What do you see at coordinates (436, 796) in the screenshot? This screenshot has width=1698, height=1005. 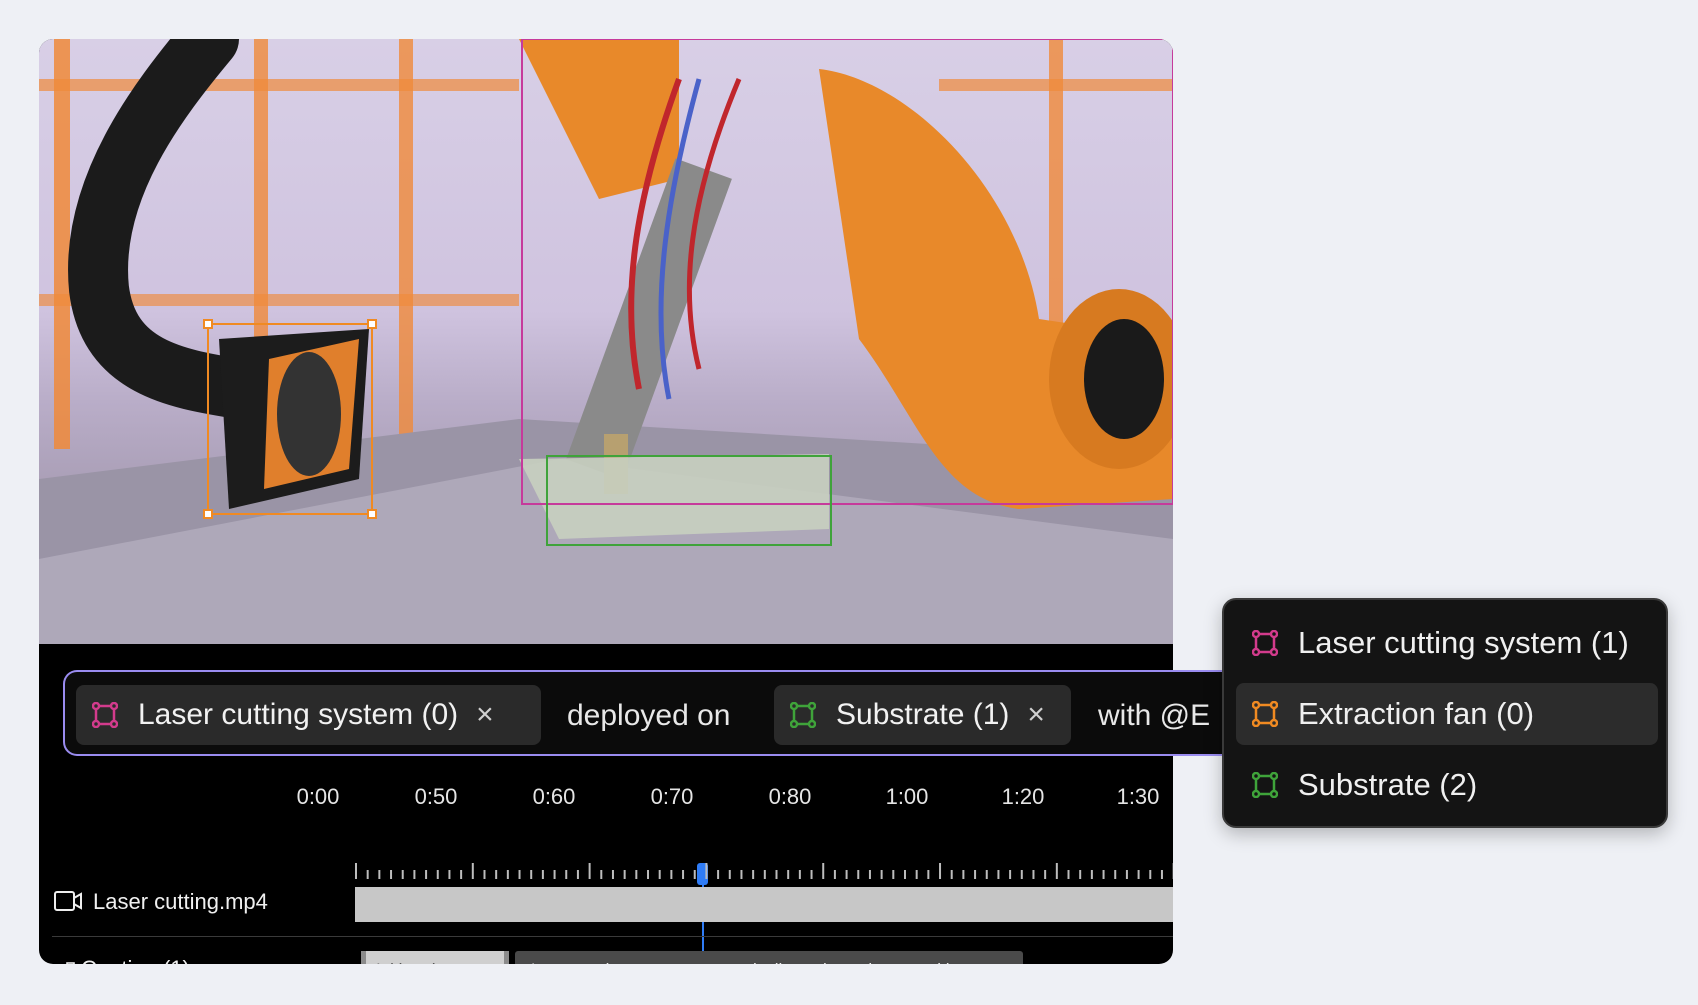 I see `tick-label: 0:50` at bounding box center [436, 796].